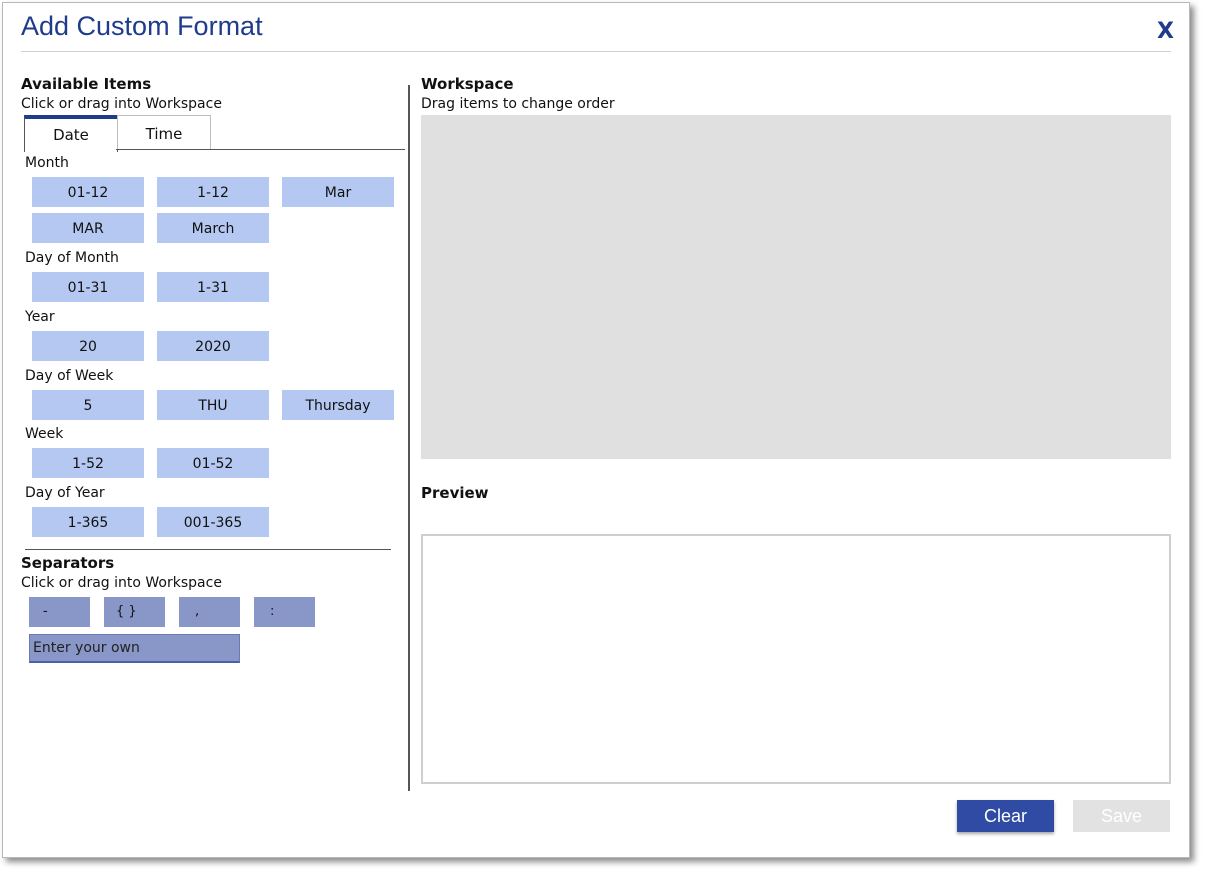  What do you see at coordinates (65, 493) in the screenshot?
I see `group-label-day-of-year: Day of Year` at bounding box center [65, 493].